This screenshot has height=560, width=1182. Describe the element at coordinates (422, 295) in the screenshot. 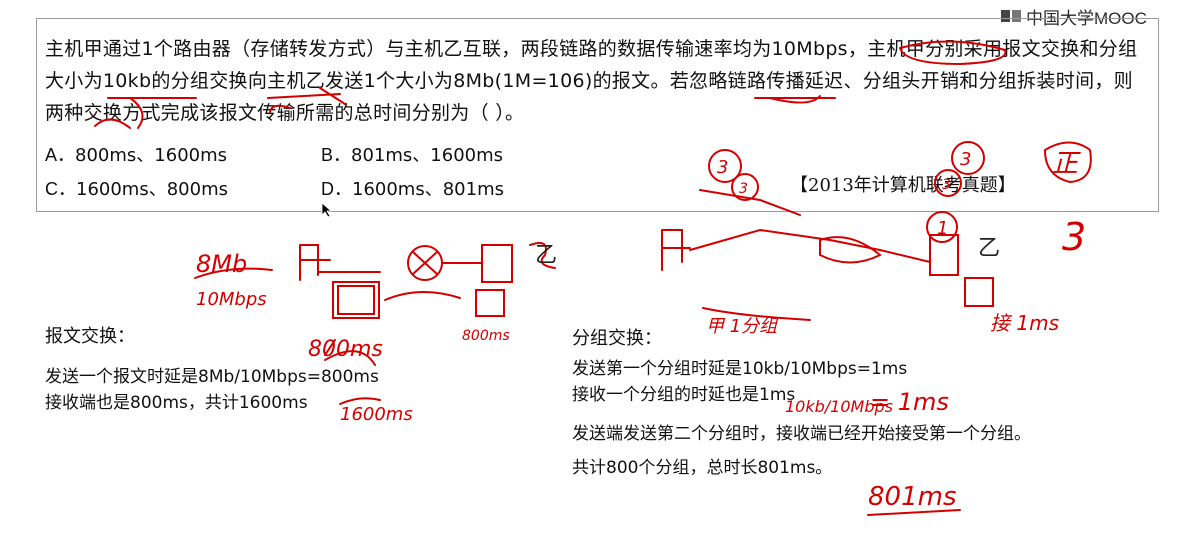

I see `transfer-arrow` at that location.